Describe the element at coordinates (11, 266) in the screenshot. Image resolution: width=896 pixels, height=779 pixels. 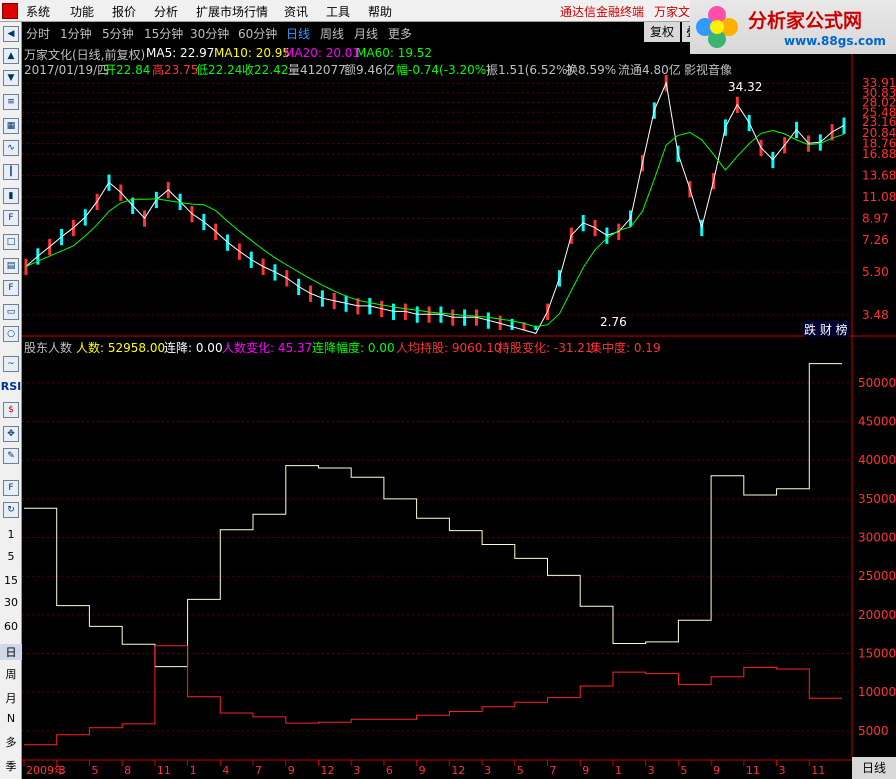
I see `calendar-icon: ▤` at that location.